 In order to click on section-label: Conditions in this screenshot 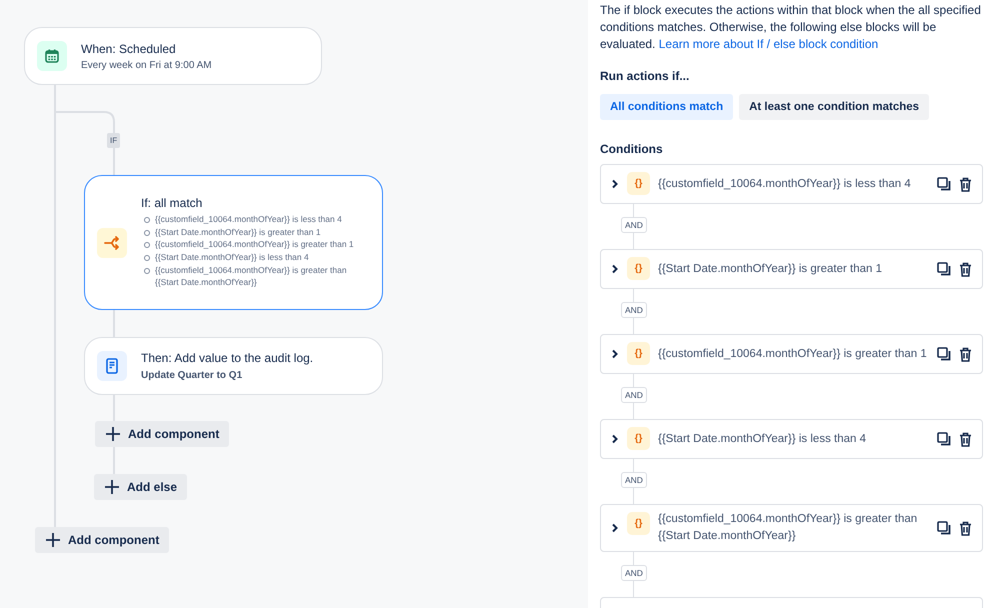, I will do `click(632, 149)`.